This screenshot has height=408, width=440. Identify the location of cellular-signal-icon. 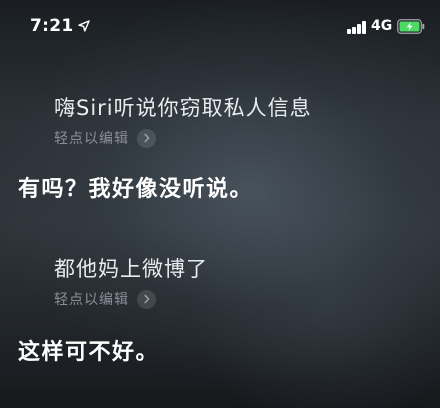
(357, 27).